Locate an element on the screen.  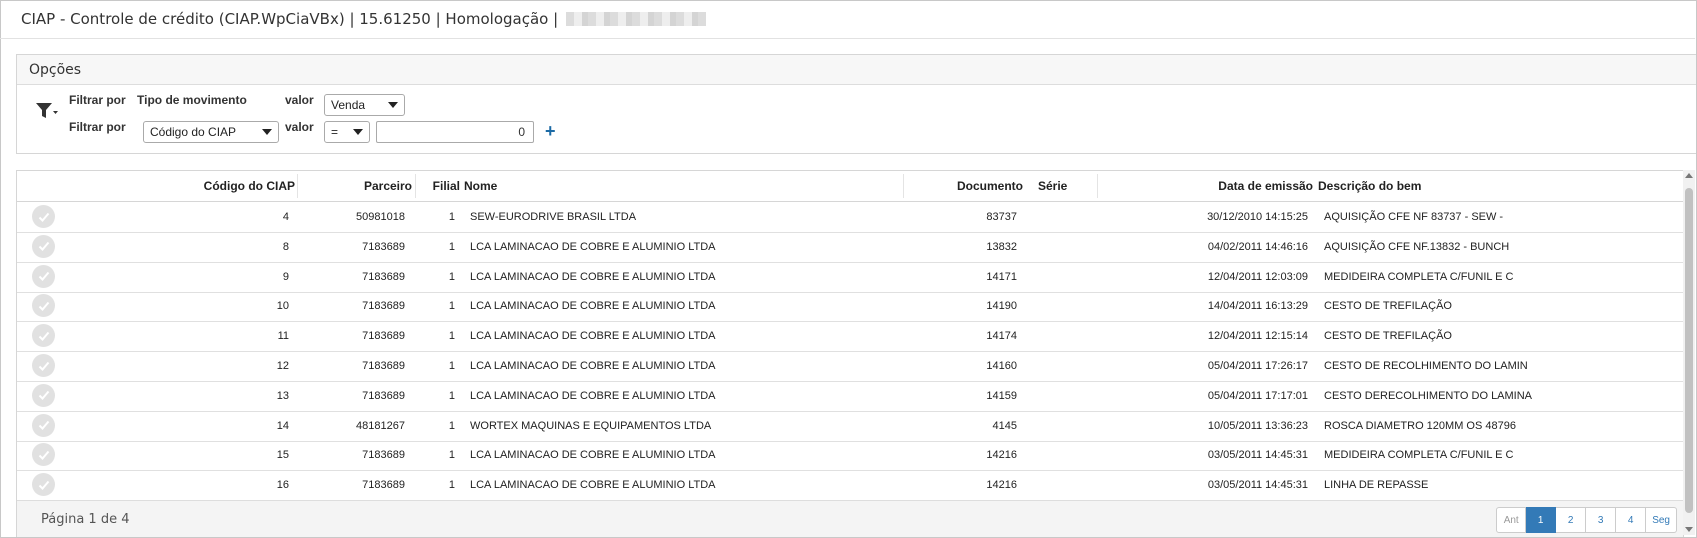
cell-codigo: 10 is located at coordinates (282, 306).